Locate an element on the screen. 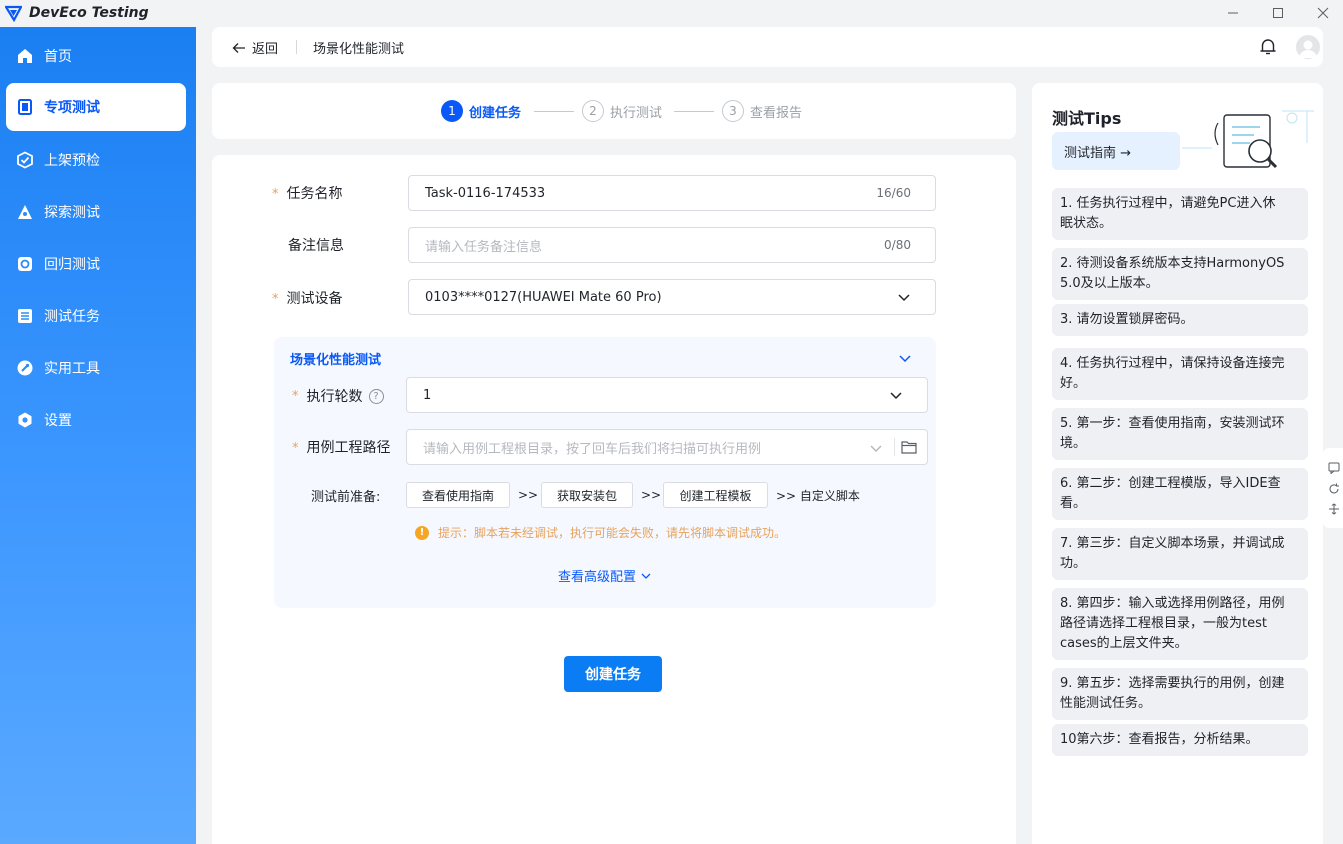  task-name-label: * 任务名称 is located at coordinates (307, 193).